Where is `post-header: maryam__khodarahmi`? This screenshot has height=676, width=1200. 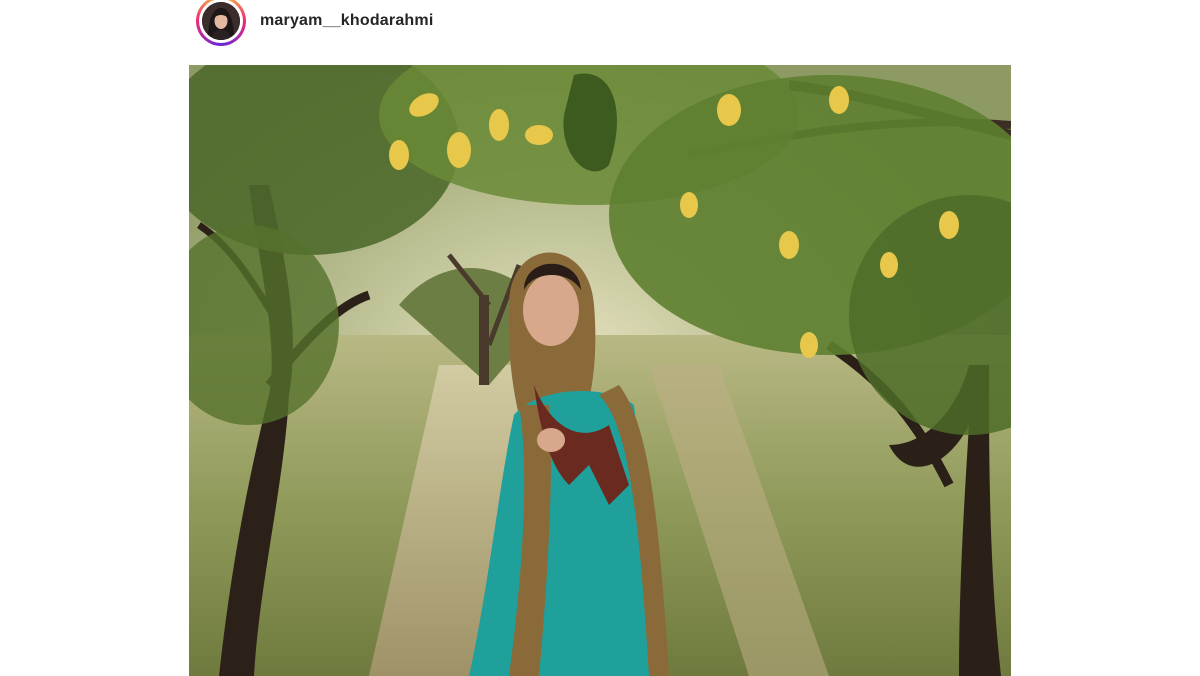 post-header: maryam__khodarahmi is located at coordinates (606, 23).